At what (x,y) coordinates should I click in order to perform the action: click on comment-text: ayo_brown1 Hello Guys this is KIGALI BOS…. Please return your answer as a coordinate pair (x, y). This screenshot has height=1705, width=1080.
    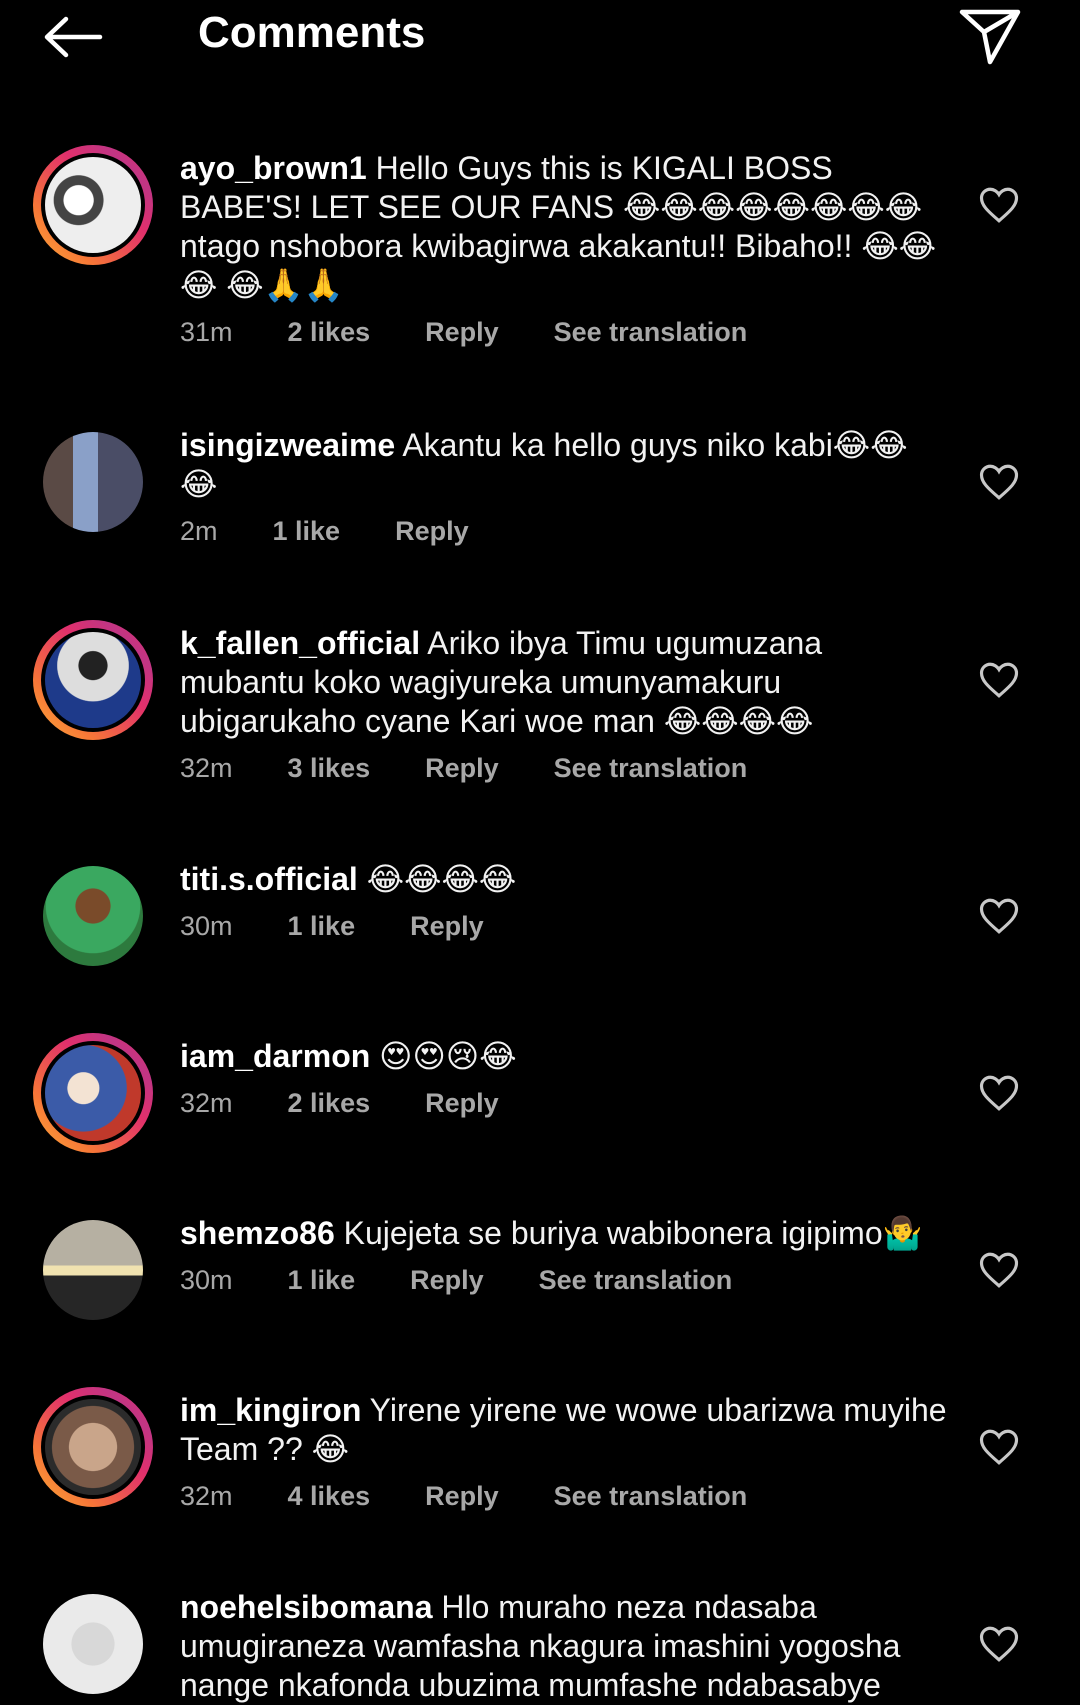
    Looking at the image, I should click on (558, 226).